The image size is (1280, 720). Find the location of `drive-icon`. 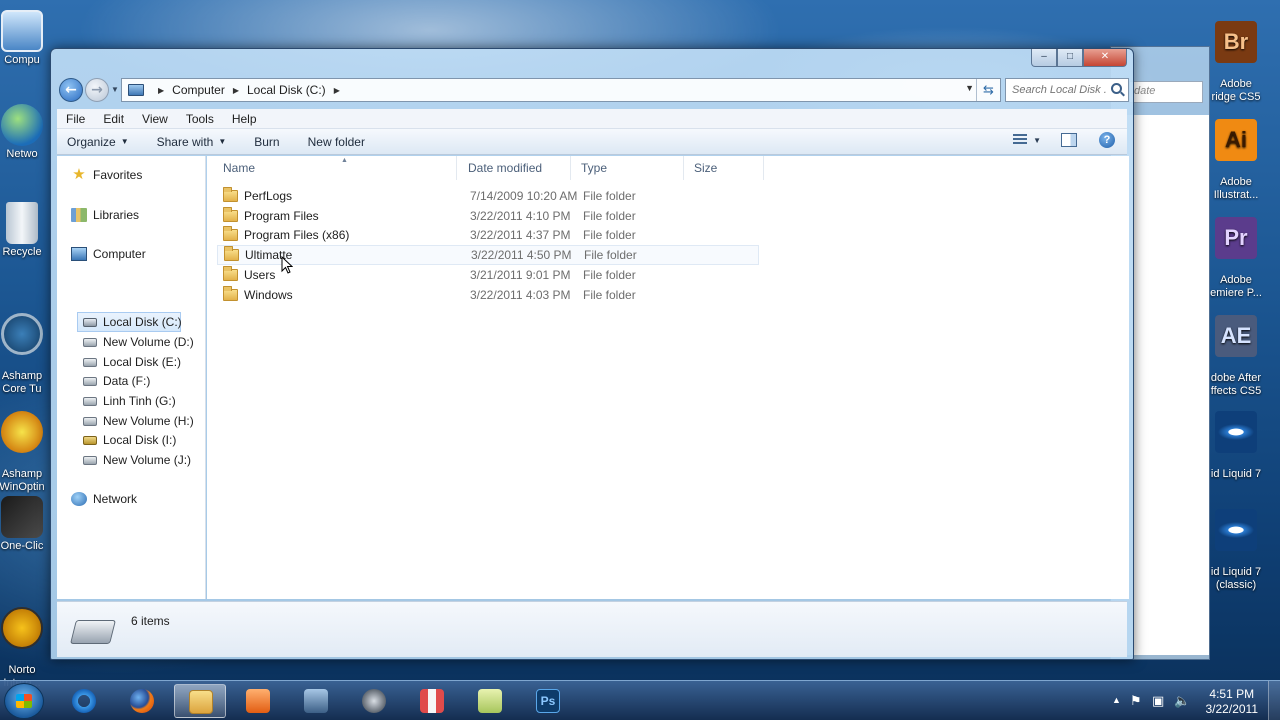

drive-icon is located at coordinates (90, 342).